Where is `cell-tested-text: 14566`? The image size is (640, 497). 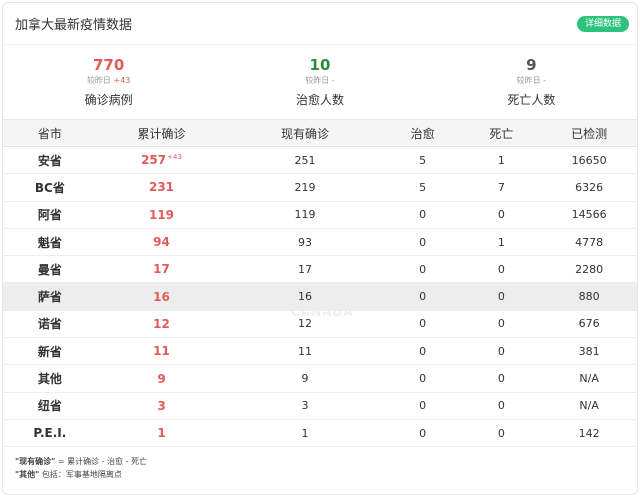
cell-tested-text: 14566 is located at coordinates (589, 215).